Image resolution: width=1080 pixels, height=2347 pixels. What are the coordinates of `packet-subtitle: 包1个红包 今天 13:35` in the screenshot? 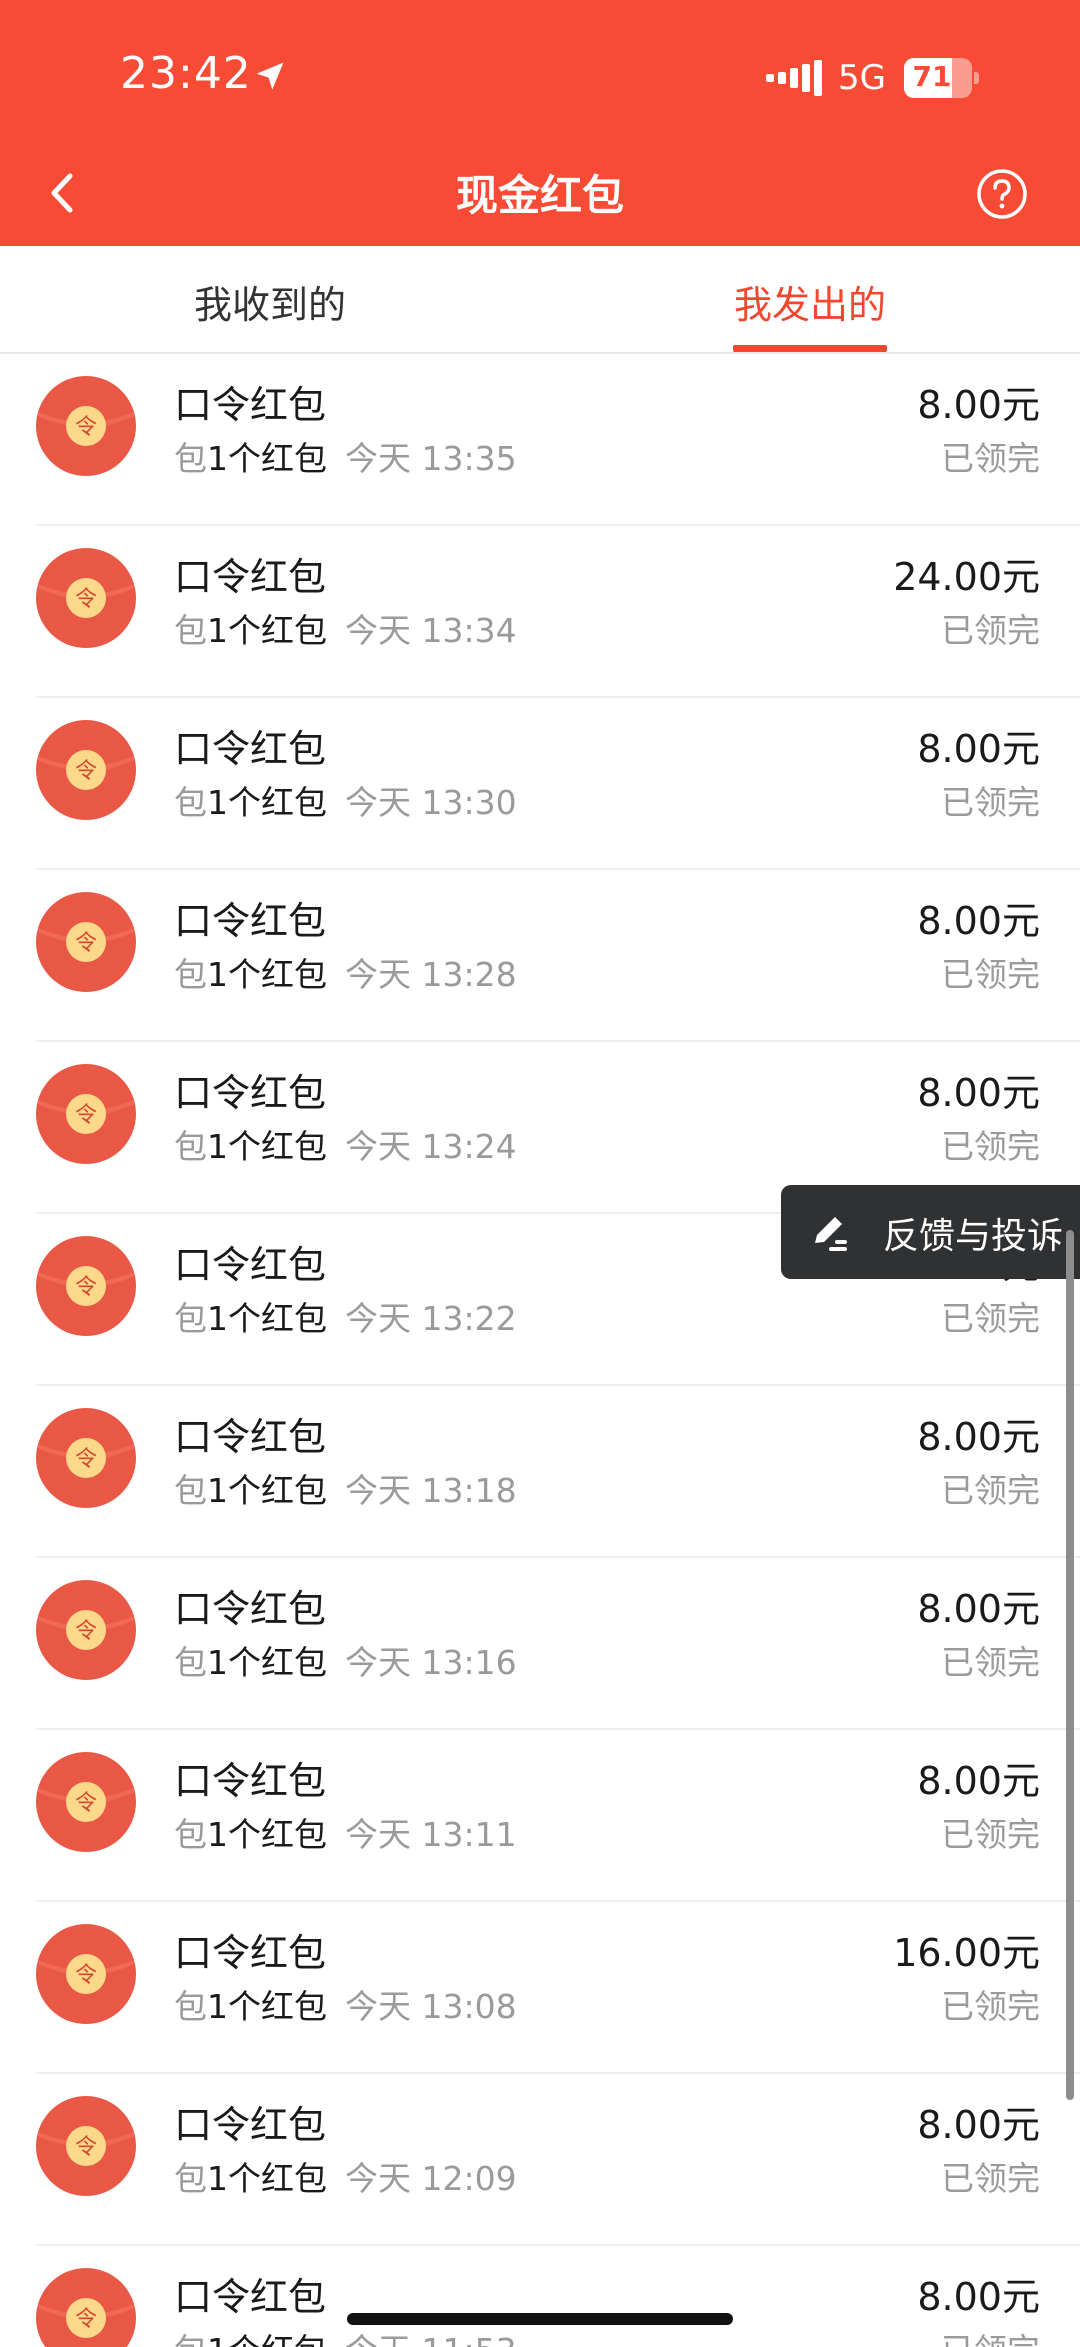 It's located at (345, 456).